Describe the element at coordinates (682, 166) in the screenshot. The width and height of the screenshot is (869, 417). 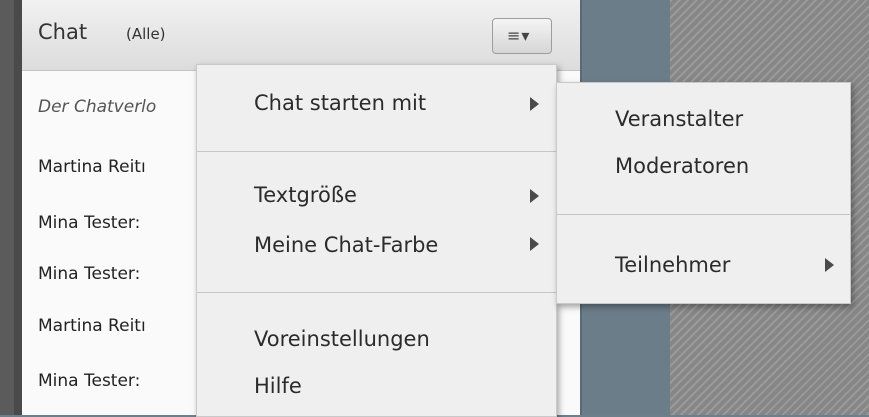
I see `submenu-item-moderatoren: Moderatoren` at that location.